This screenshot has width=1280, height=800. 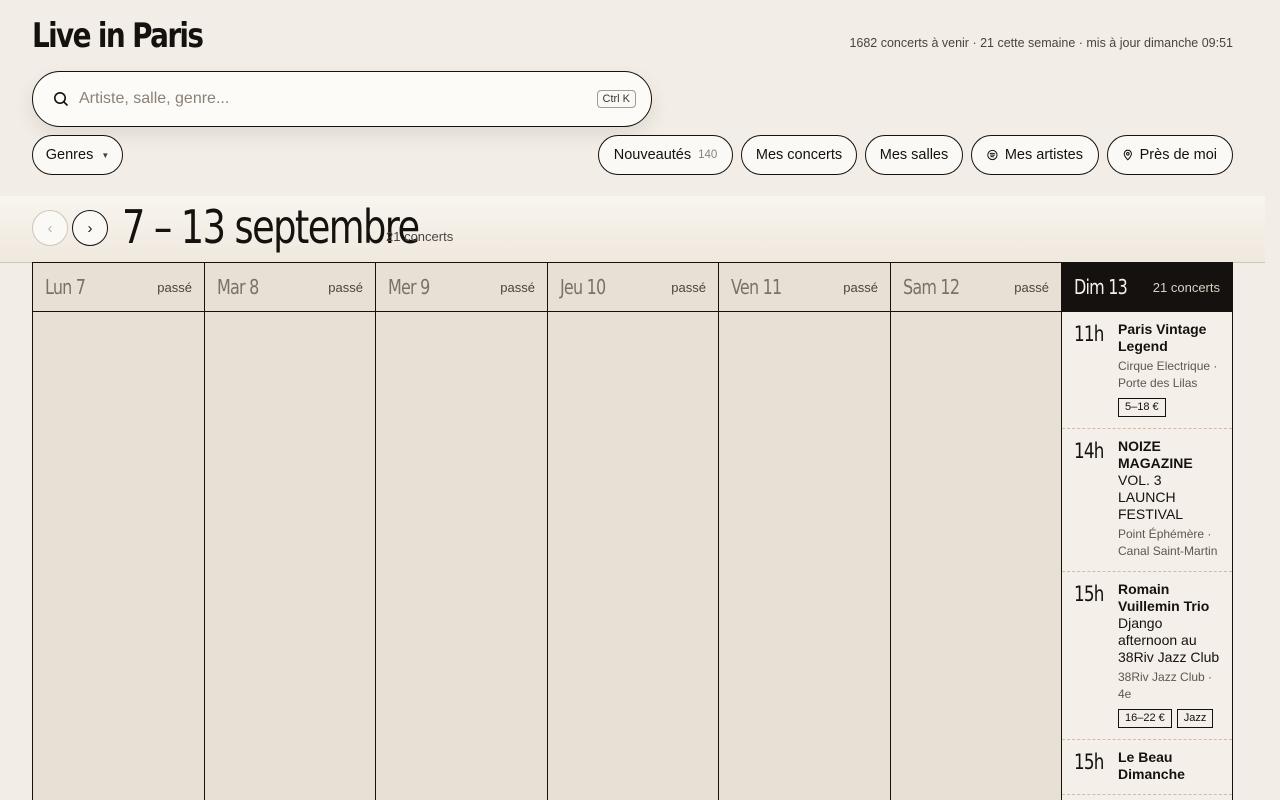 What do you see at coordinates (652, 155) in the screenshot?
I see `new-label: Nouveautés` at bounding box center [652, 155].